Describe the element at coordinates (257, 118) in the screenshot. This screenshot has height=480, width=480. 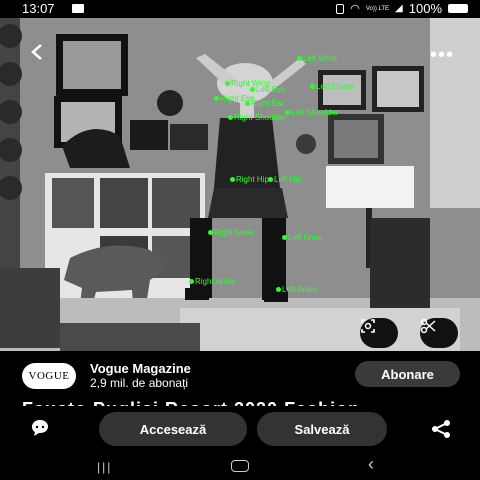
I see `keypoint-right-shoulder: Right Shoulder` at that location.